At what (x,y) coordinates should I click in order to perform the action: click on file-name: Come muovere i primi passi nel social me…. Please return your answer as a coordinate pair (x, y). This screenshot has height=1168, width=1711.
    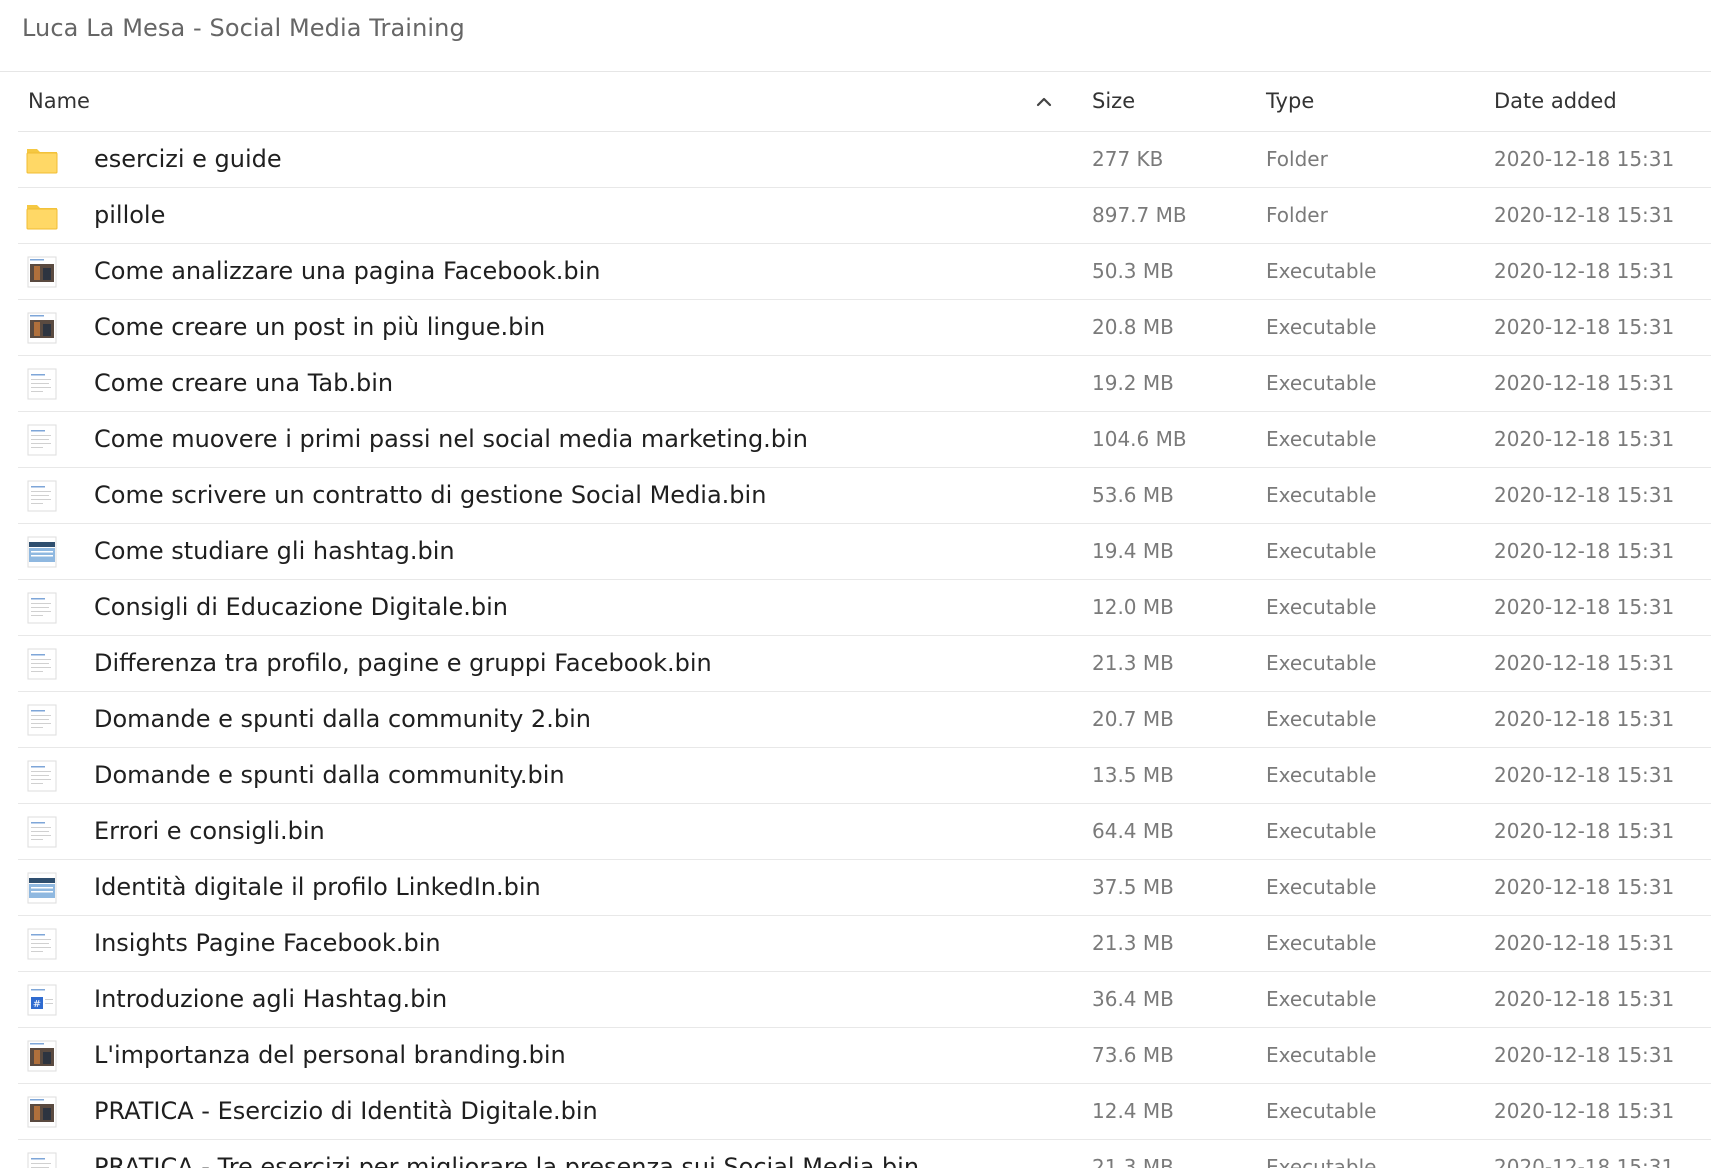
    Looking at the image, I should click on (451, 439).